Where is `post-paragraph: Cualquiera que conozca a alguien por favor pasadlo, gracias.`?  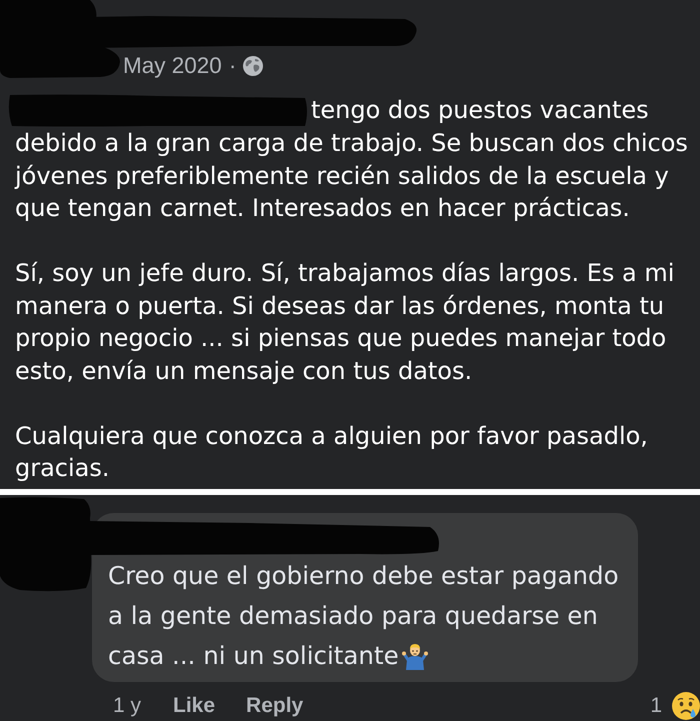
post-paragraph: Cualquiera que conozca a alguien por favor pasadlo, gracias. is located at coordinates (332, 452).